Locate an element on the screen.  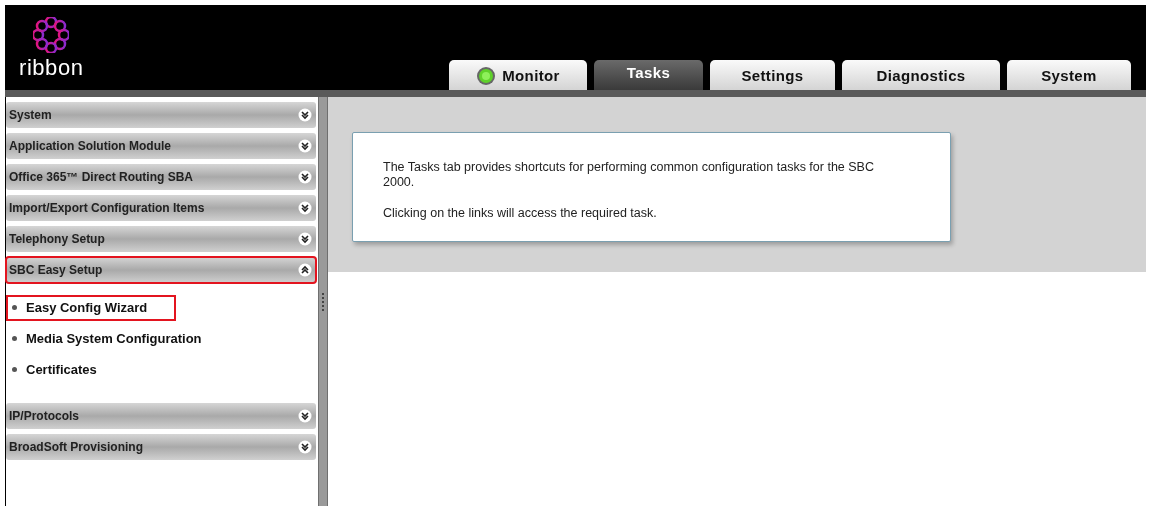
accordion-header: System is located at coordinates (161, 115).